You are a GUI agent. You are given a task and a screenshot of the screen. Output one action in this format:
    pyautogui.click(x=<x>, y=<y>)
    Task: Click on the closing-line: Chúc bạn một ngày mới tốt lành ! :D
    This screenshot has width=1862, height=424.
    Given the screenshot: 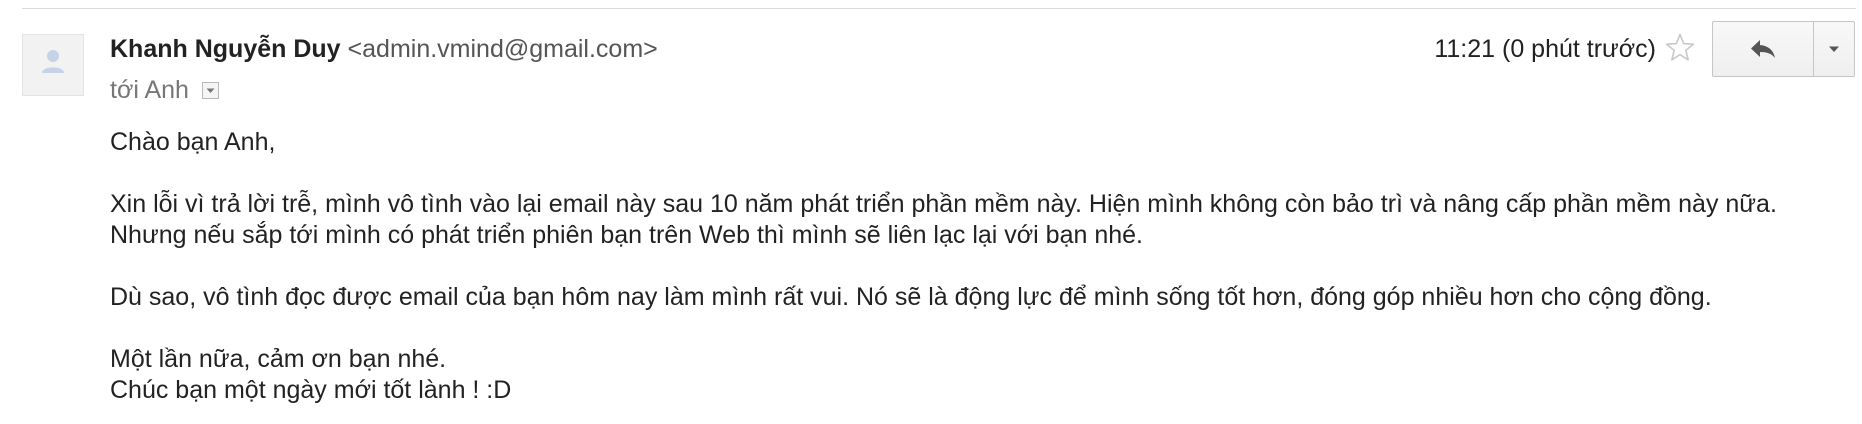 What is the action you would take?
    pyautogui.click(x=311, y=390)
    